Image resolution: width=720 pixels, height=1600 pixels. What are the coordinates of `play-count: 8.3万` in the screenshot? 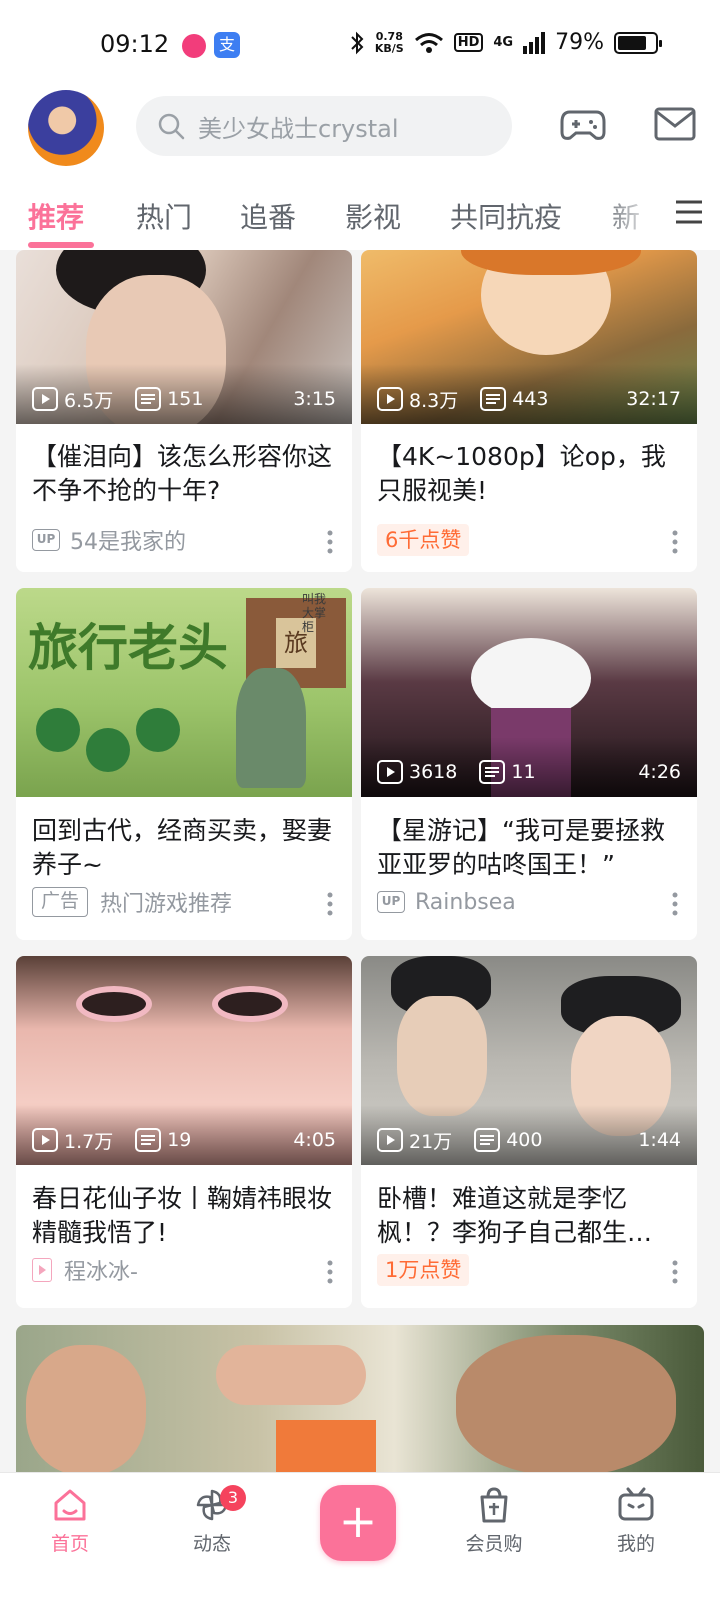 It's located at (434, 400).